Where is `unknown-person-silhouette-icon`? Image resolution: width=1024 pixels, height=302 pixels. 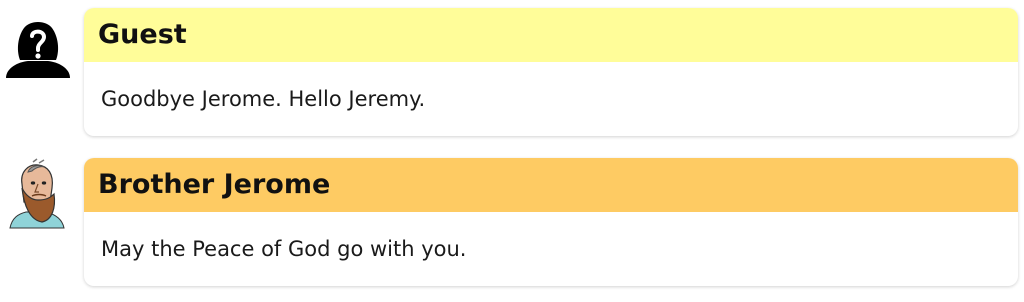 unknown-person-silhouette-icon is located at coordinates (38, 48).